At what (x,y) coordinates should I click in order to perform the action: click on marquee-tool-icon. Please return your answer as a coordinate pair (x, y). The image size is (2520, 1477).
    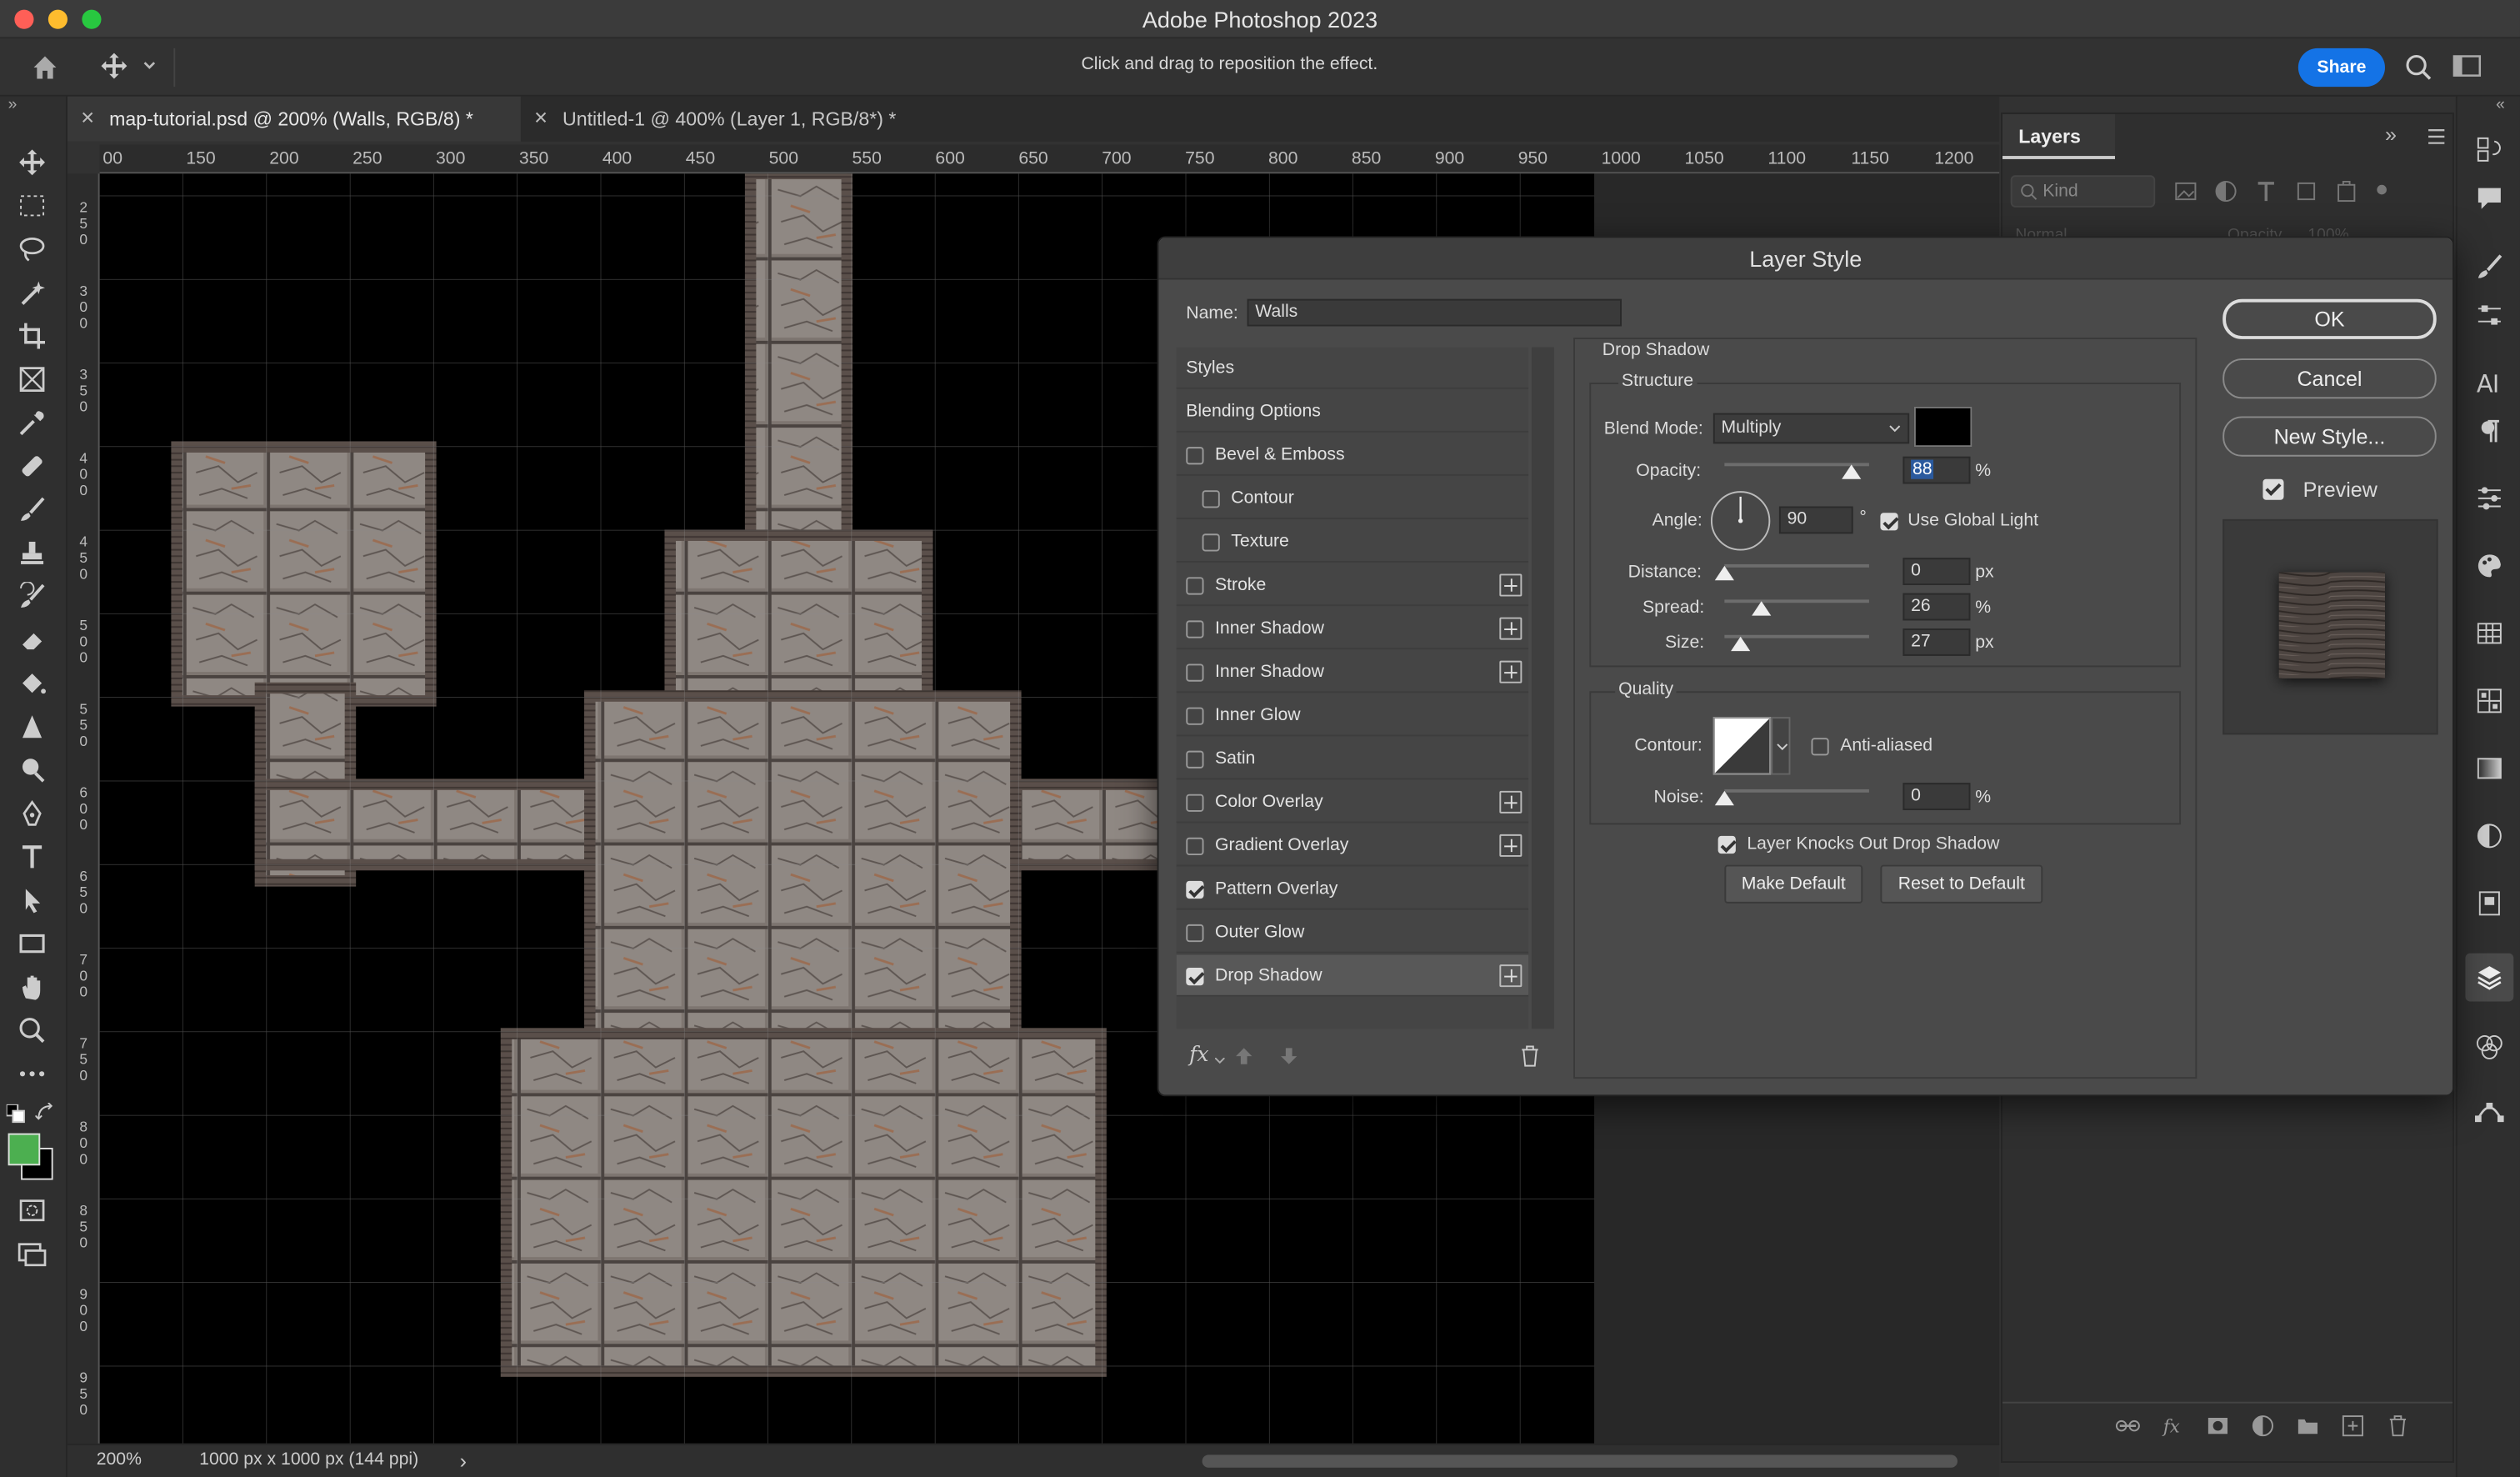
    Looking at the image, I should click on (31, 206).